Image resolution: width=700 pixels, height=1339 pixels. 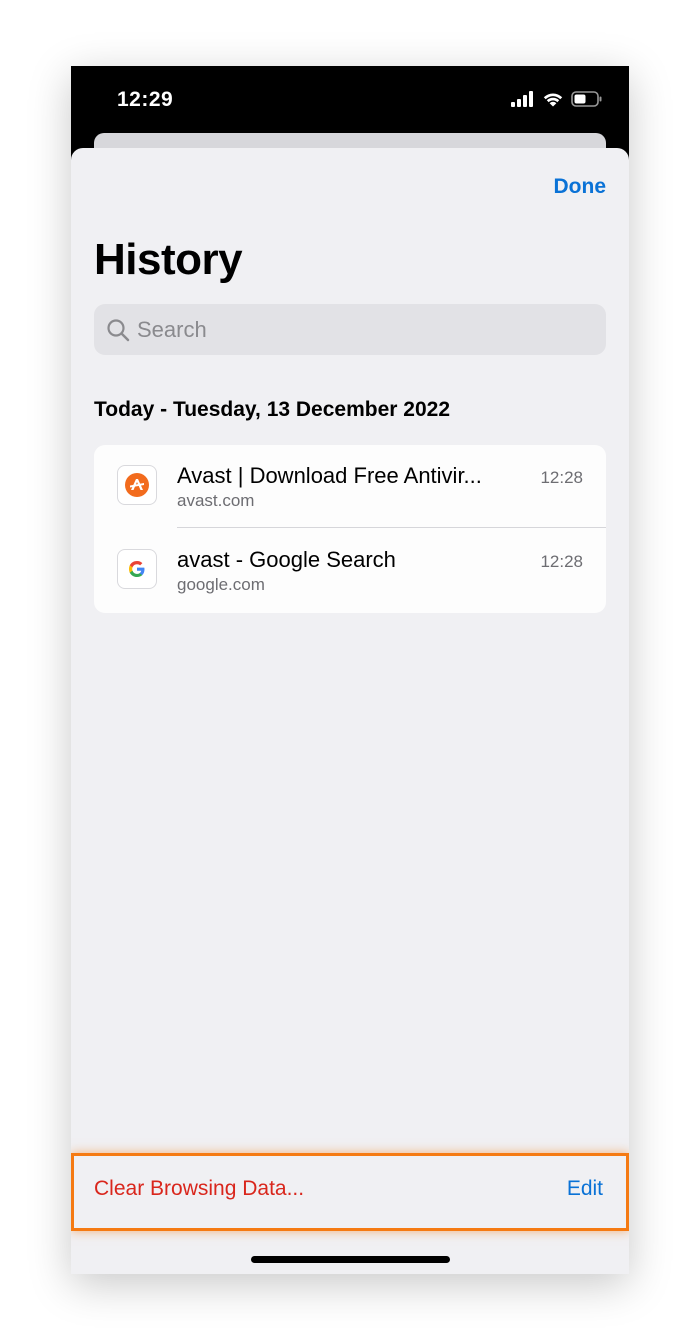 I want to click on edit-button: Edit, so click(x=585, y=1189).